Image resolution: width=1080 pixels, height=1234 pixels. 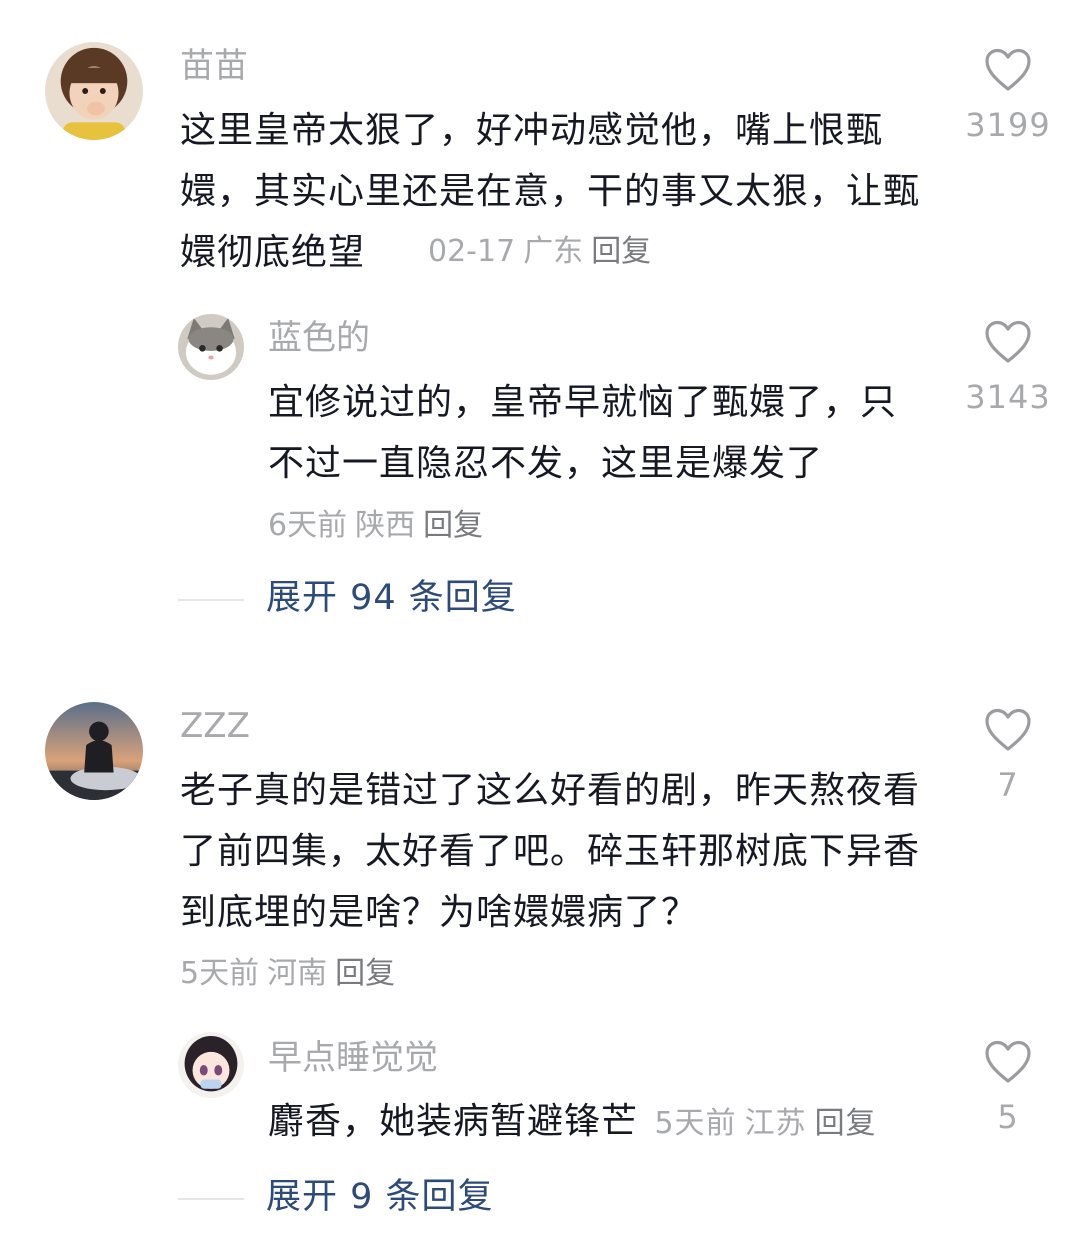 What do you see at coordinates (1008, 368) in the screenshot?
I see `like-button: 3143` at bounding box center [1008, 368].